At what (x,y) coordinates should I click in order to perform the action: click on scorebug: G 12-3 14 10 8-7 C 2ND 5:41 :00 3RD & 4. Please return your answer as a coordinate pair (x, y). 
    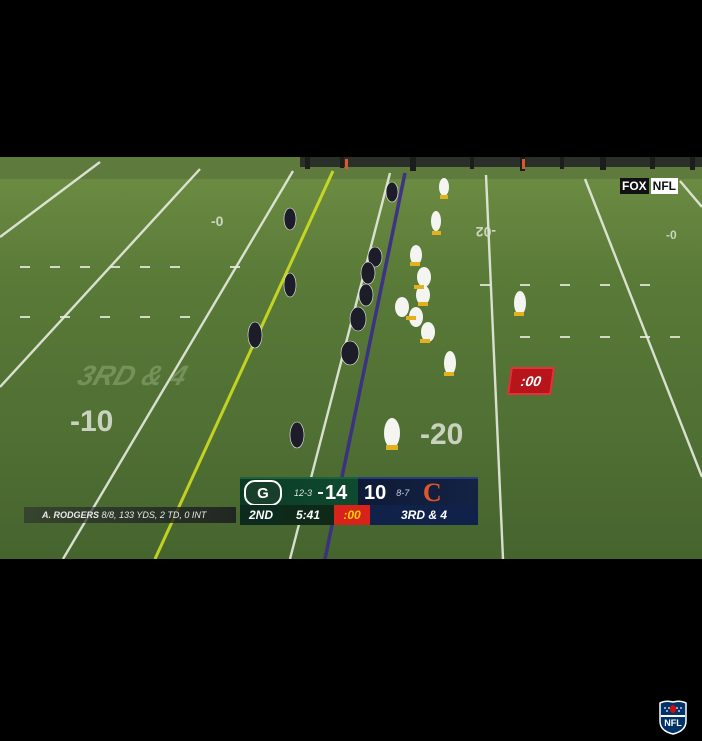
    Looking at the image, I should click on (359, 501).